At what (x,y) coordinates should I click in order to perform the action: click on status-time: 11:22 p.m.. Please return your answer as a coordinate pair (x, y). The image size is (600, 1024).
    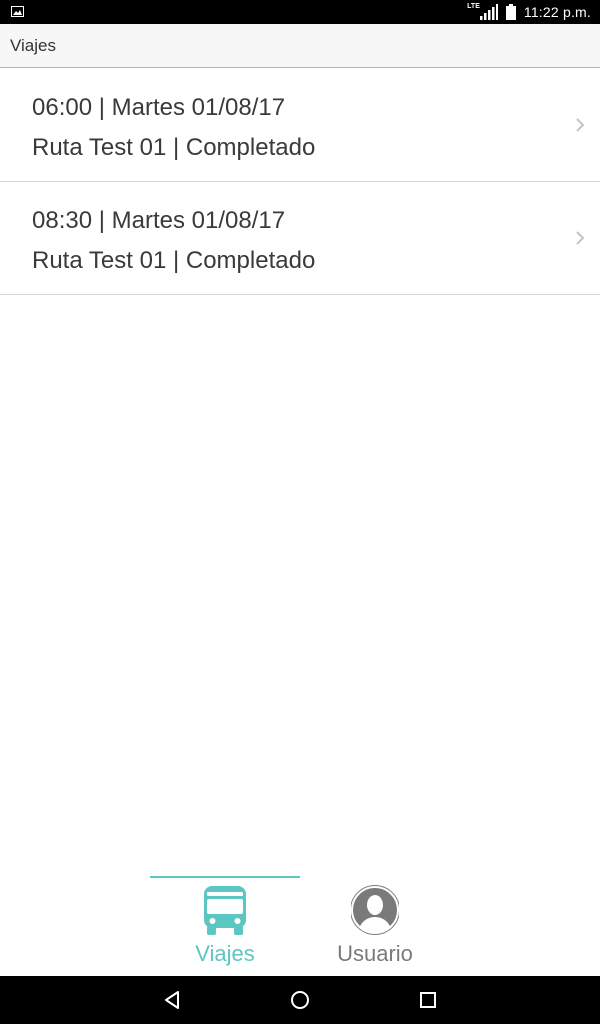
    Looking at the image, I should click on (557, 12).